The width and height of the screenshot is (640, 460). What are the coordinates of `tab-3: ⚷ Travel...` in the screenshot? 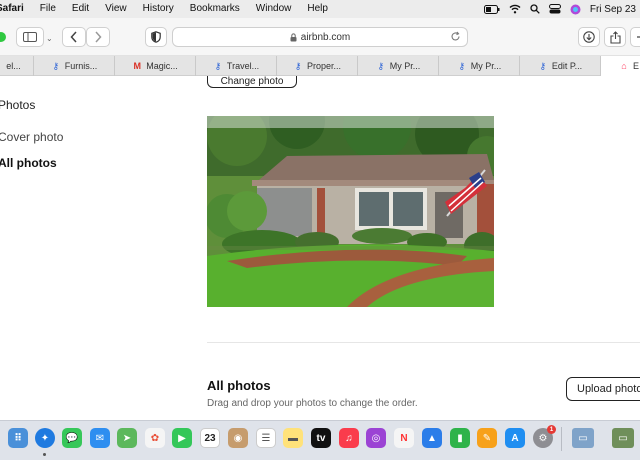 It's located at (236, 66).